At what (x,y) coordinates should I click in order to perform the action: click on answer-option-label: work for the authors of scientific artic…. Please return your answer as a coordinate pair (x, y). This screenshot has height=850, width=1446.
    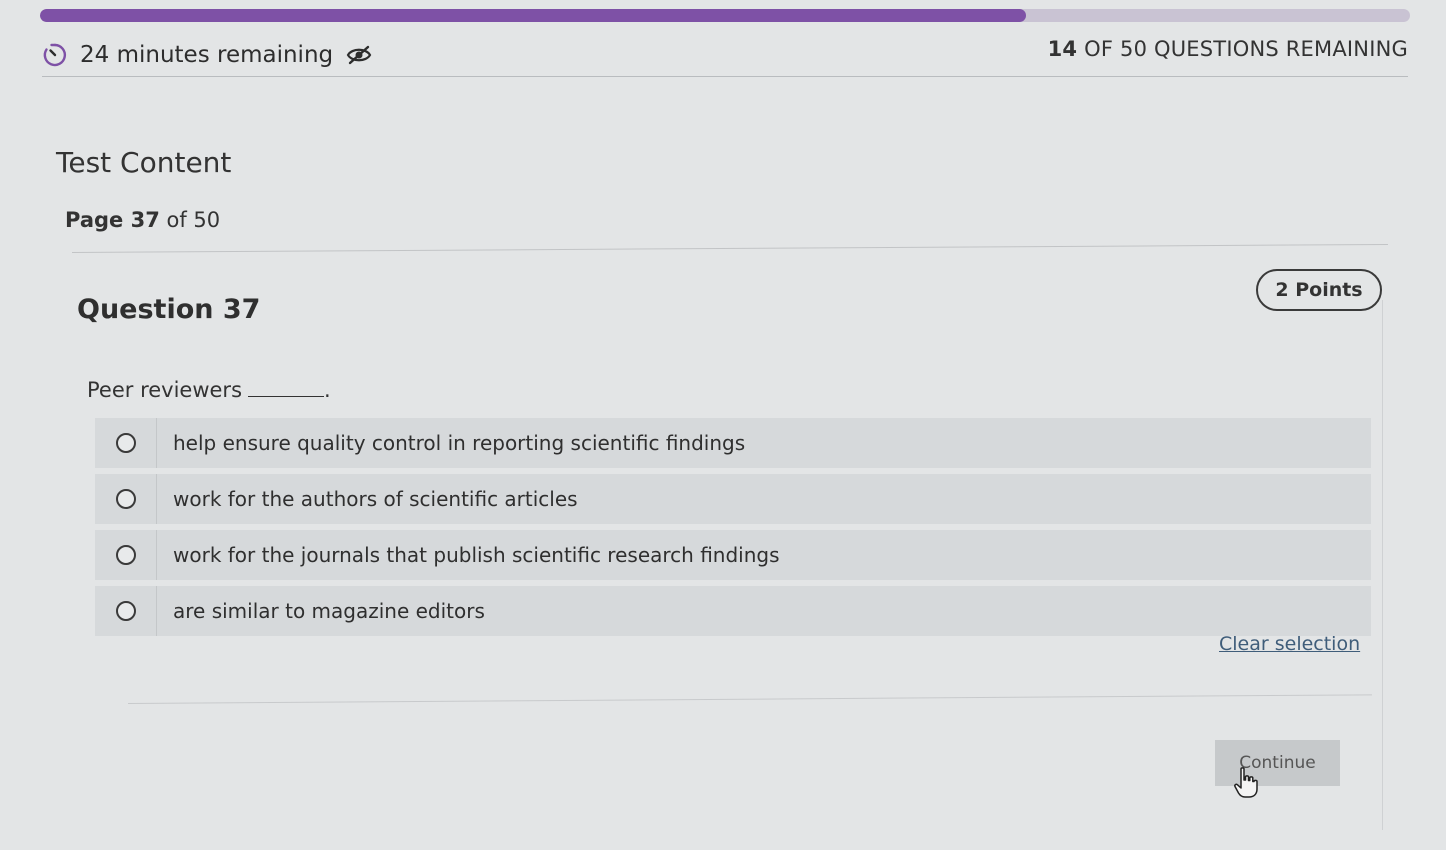
    Looking at the image, I should click on (375, 499).